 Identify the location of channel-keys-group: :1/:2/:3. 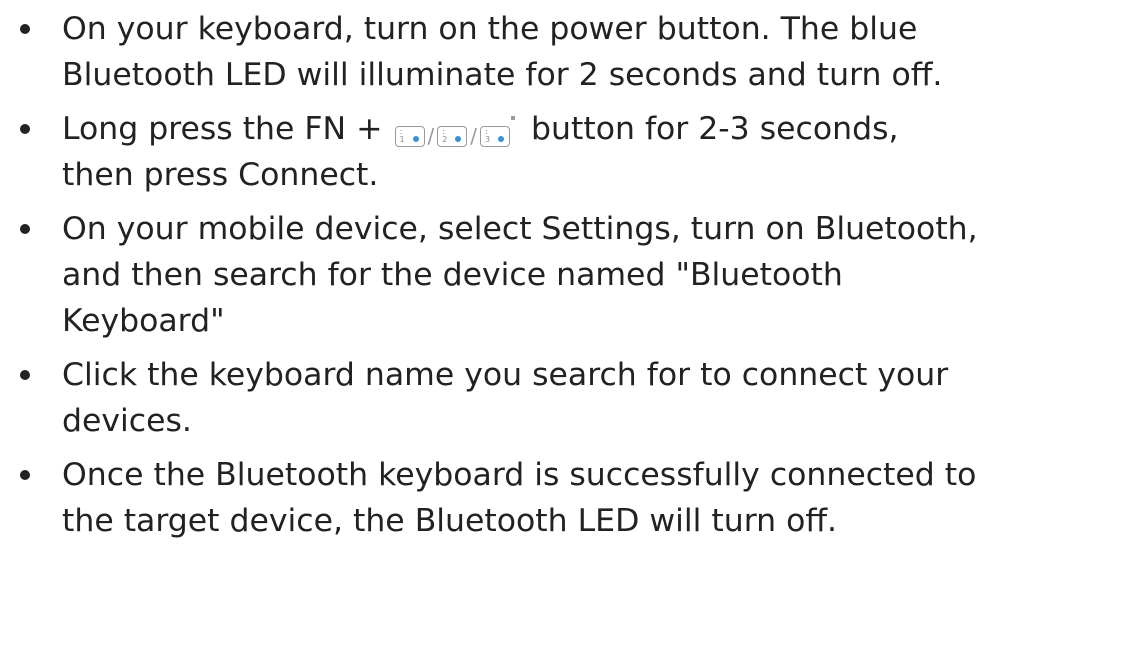
(455, 130).